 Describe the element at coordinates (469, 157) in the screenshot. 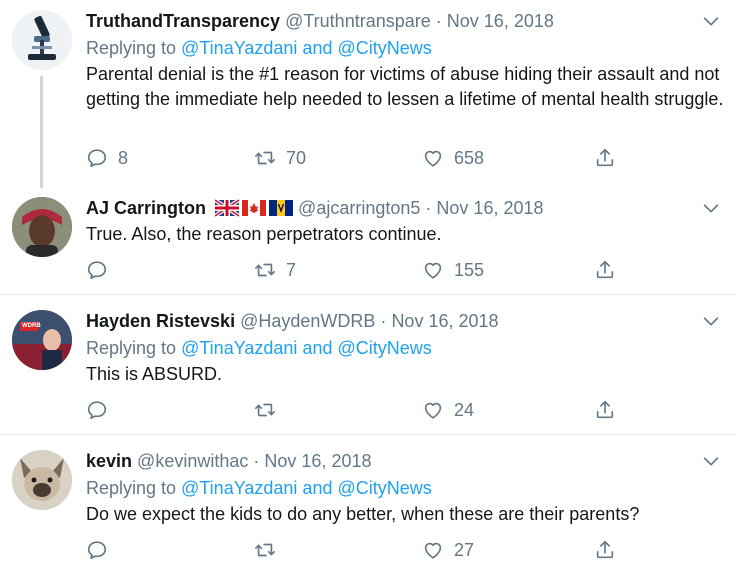

I see `like-count: 658` at that location.